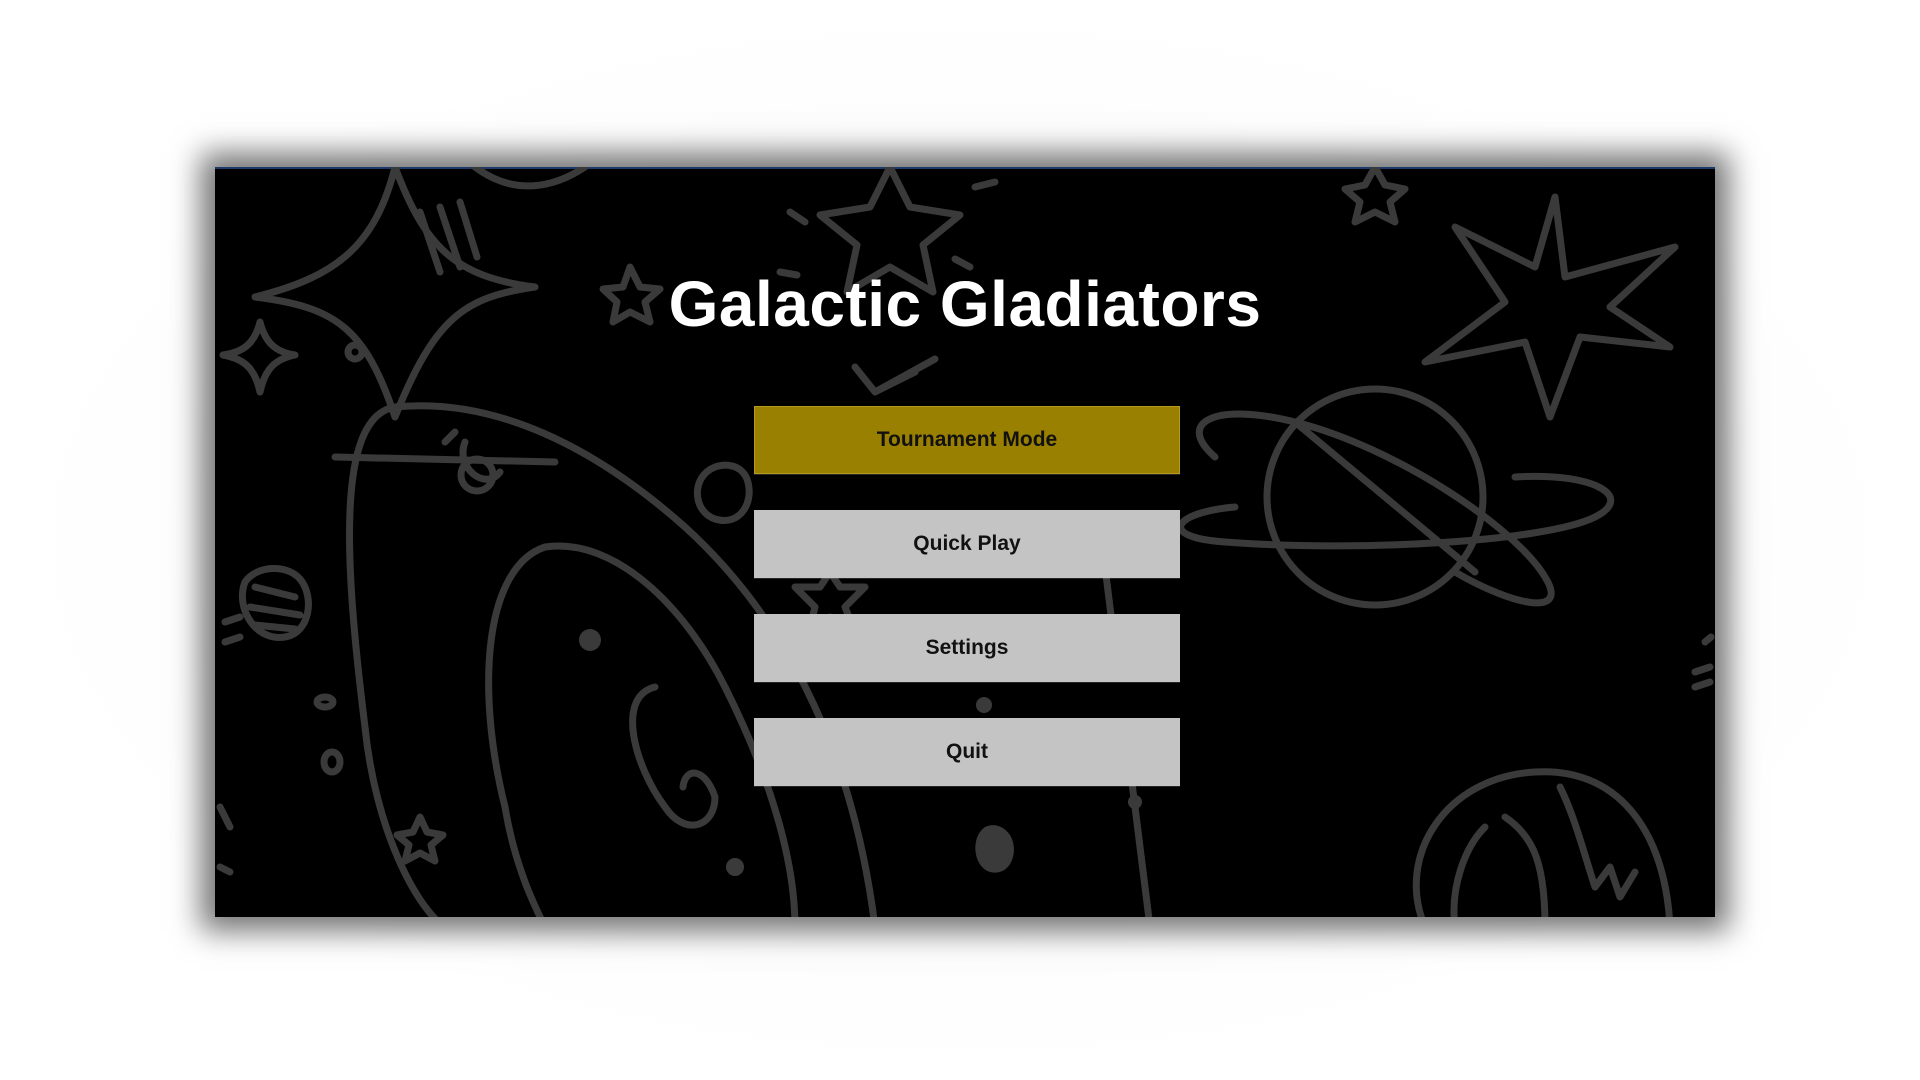 This screenshot has height=1080, width=1920. What do you see at coordinates (590, 640) in the screenshot?
I see `galaxy-dot` at bounding box center [590, 640].